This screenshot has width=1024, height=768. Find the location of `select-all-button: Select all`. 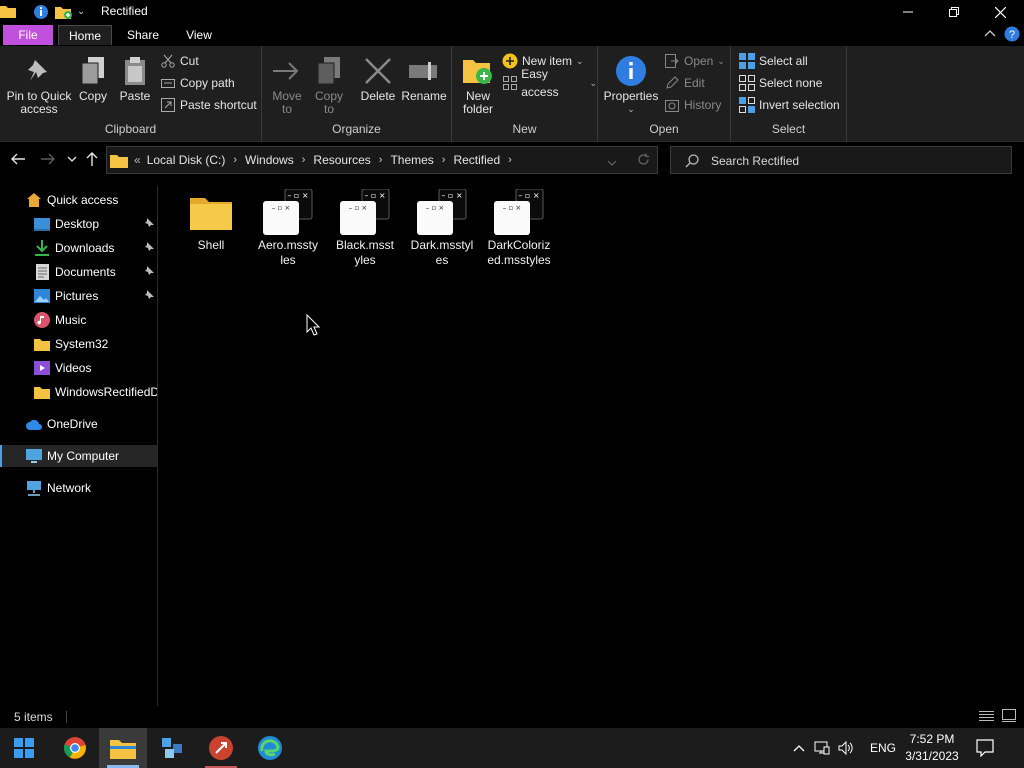

select-all-button: Select all is located at coordinates (773, 61).